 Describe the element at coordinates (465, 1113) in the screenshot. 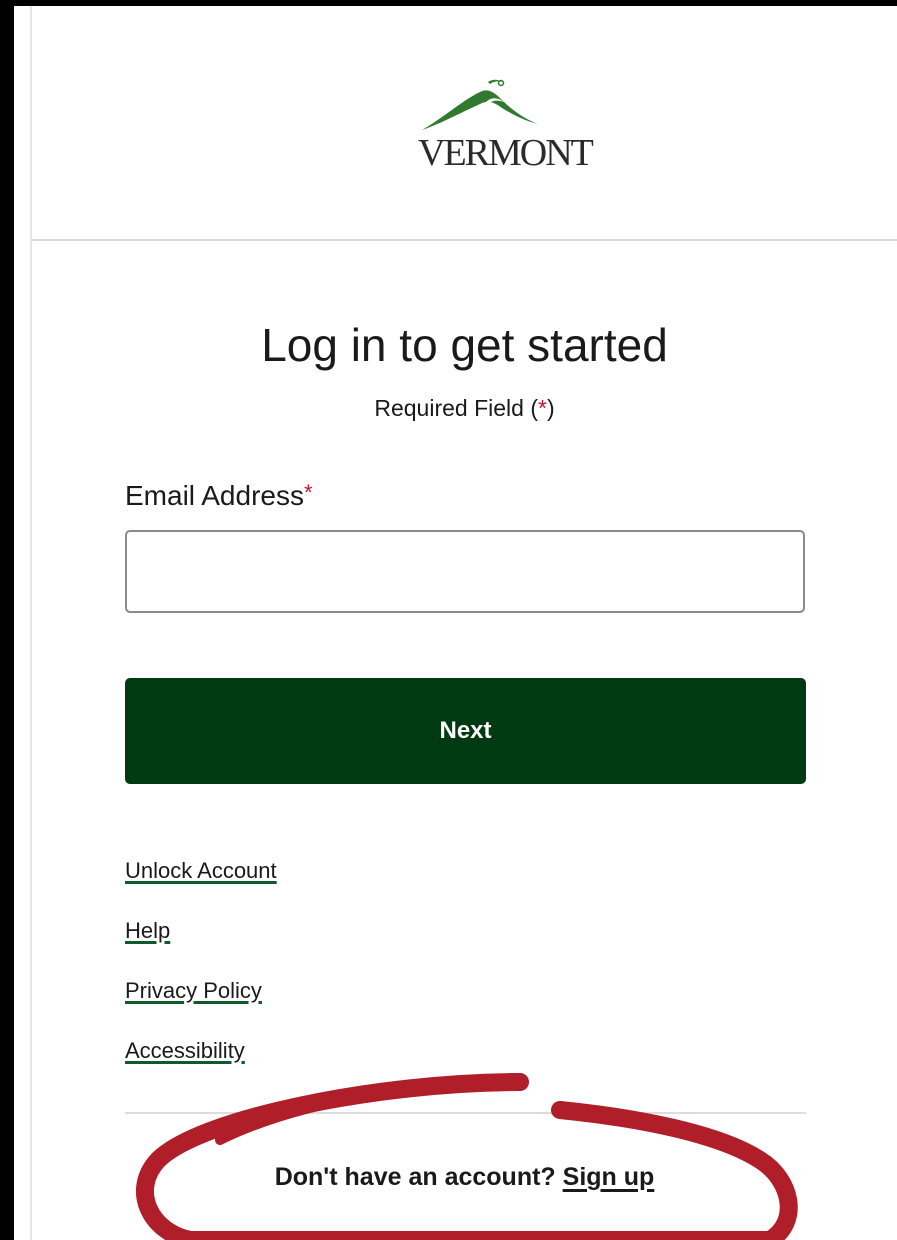

I see `footer-divider` at that location.